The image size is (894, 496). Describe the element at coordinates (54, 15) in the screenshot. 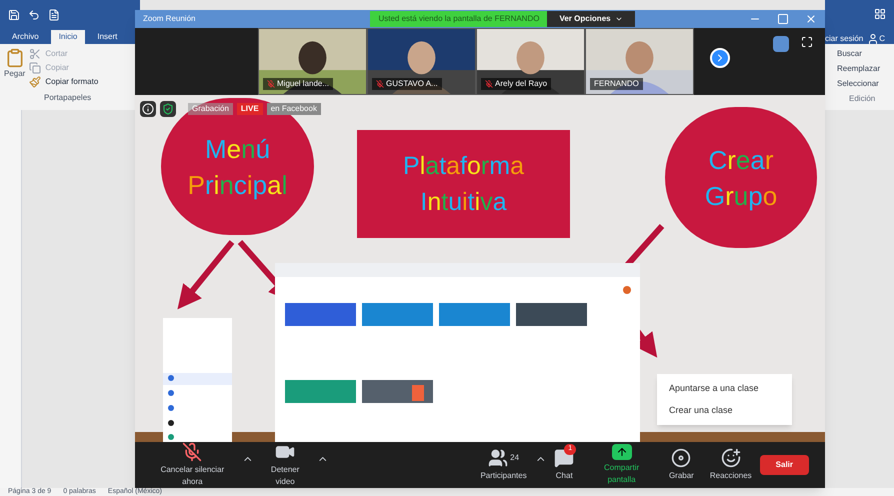

I see `new-document-icon` at that location.